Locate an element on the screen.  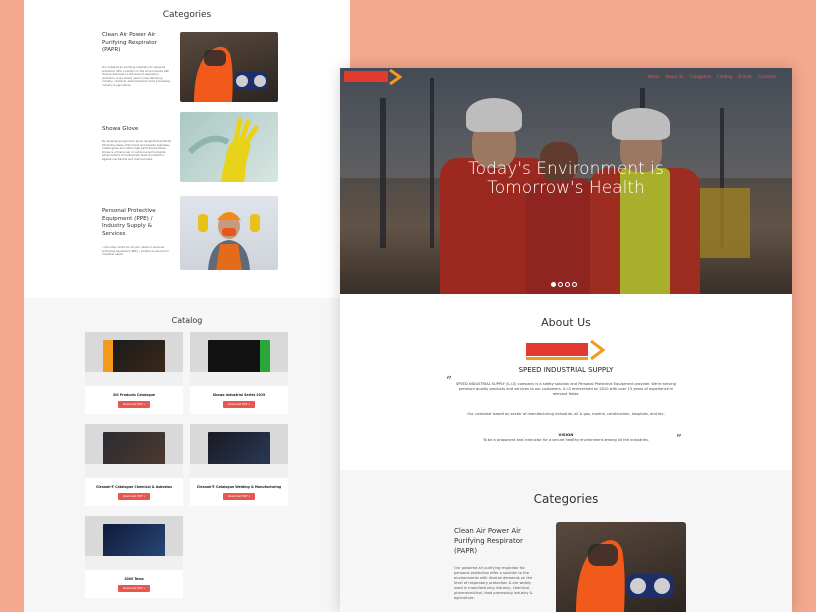
showa-glove-image is located at coordinates (229, 147).